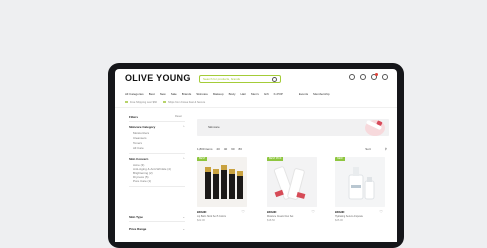  I want to click on shipping-left: Free Shipping over $60, so click(143, 102).